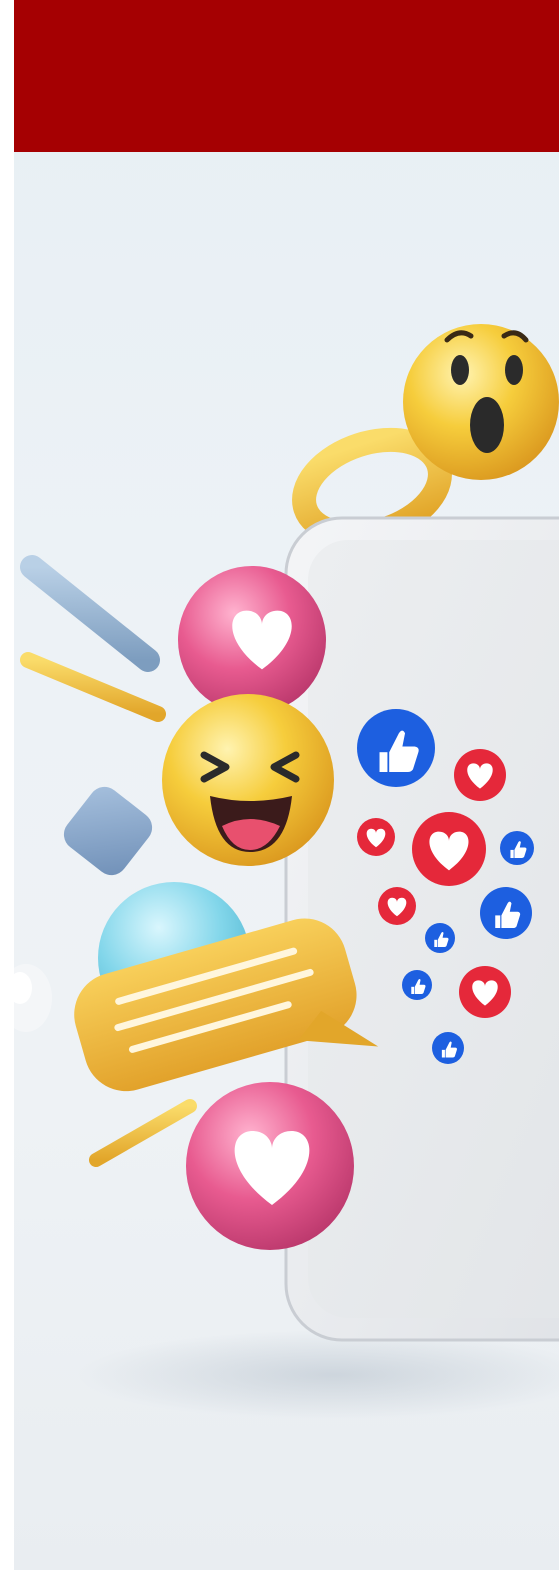 Image resolution: width=559 pixels, height=1570 pixels. Describe the element at coordinates (90, 613) in the screenshot. I see `blue-rod-decoration` at that location.